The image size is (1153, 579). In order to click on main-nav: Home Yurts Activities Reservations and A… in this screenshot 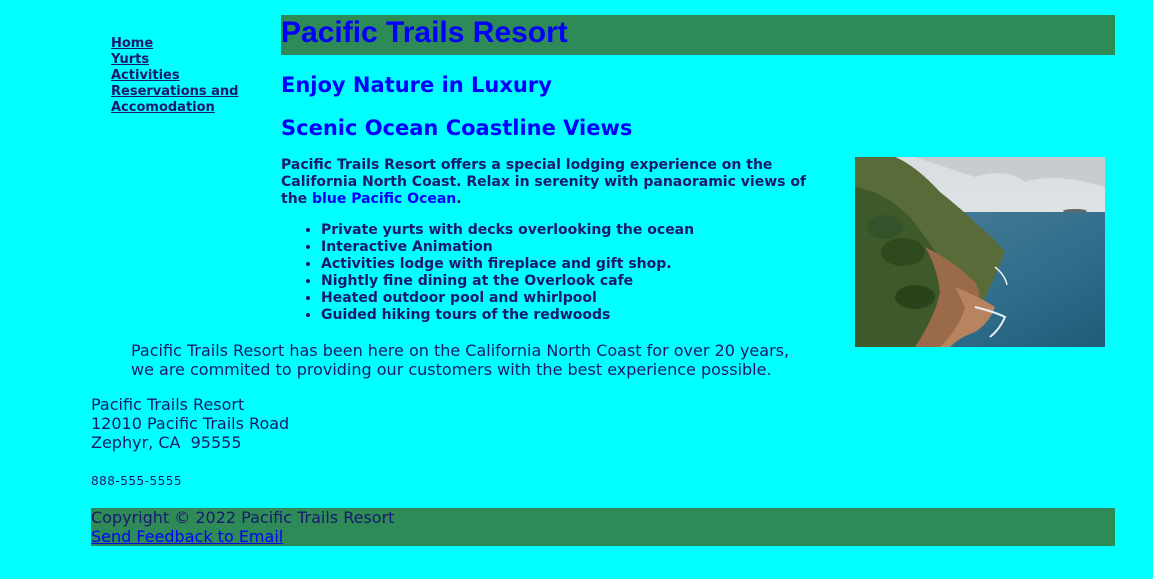, I will do `click(193, 76)`.